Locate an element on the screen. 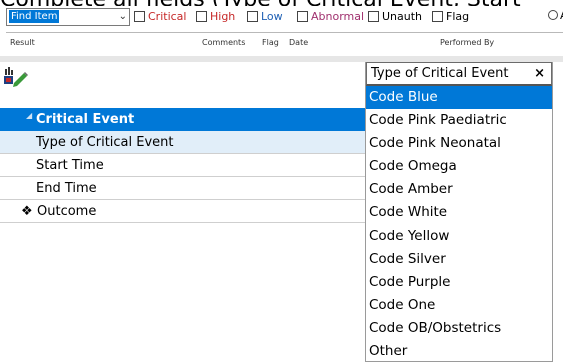 Image resolution: width=563 pixels, height=363 pixels. radio-icon is located at coordinates (553, 15).